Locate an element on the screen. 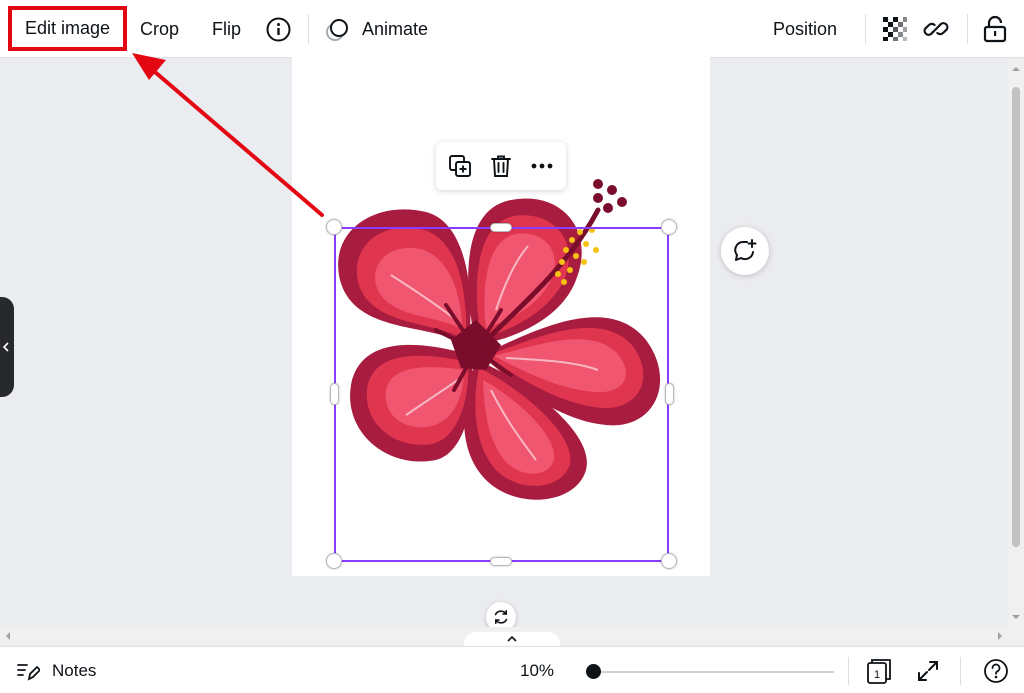  resize-handle-bottom is located at coordinates (501, 561).